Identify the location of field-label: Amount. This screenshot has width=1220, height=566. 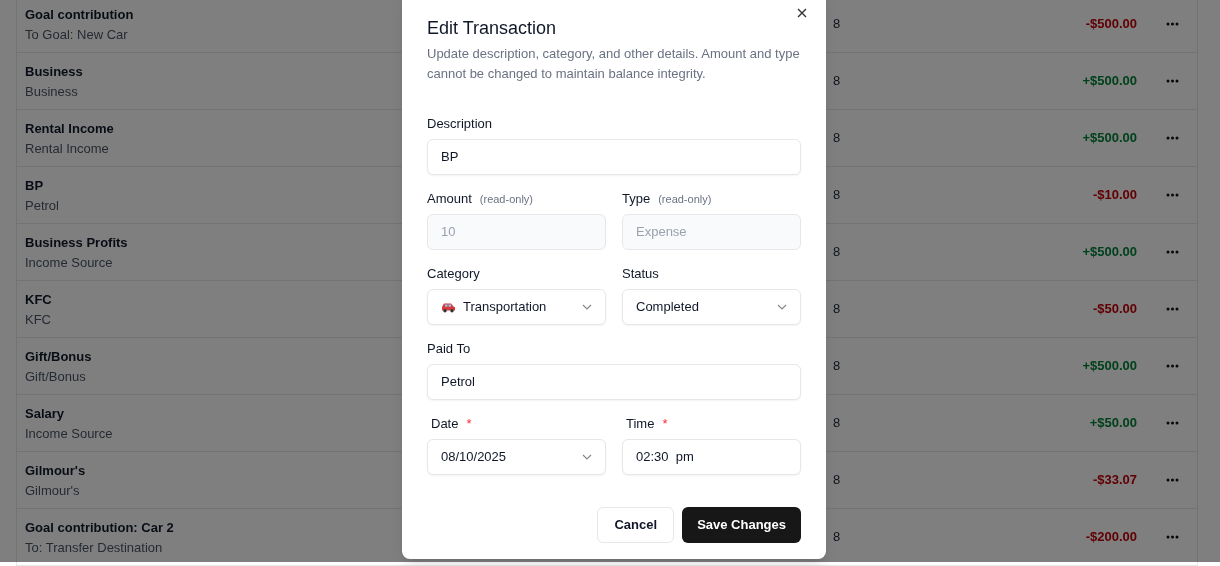
(449, 199).